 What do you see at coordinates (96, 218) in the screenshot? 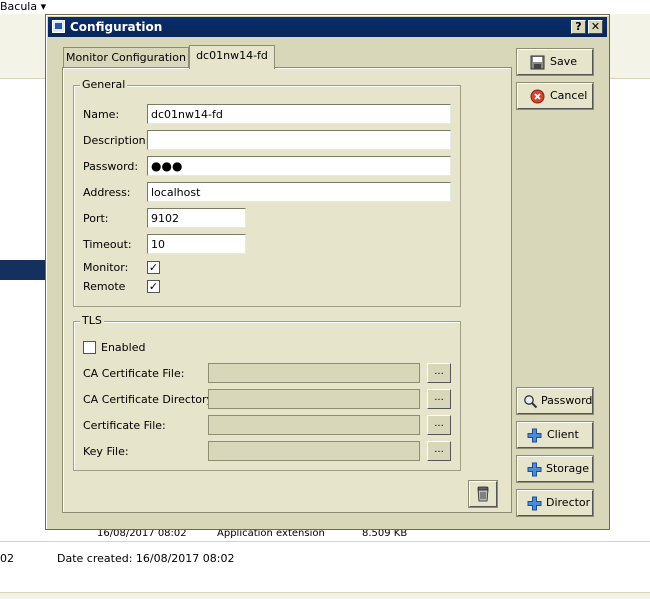
I see `port-label: Port:` at bounding box center [96, 218].